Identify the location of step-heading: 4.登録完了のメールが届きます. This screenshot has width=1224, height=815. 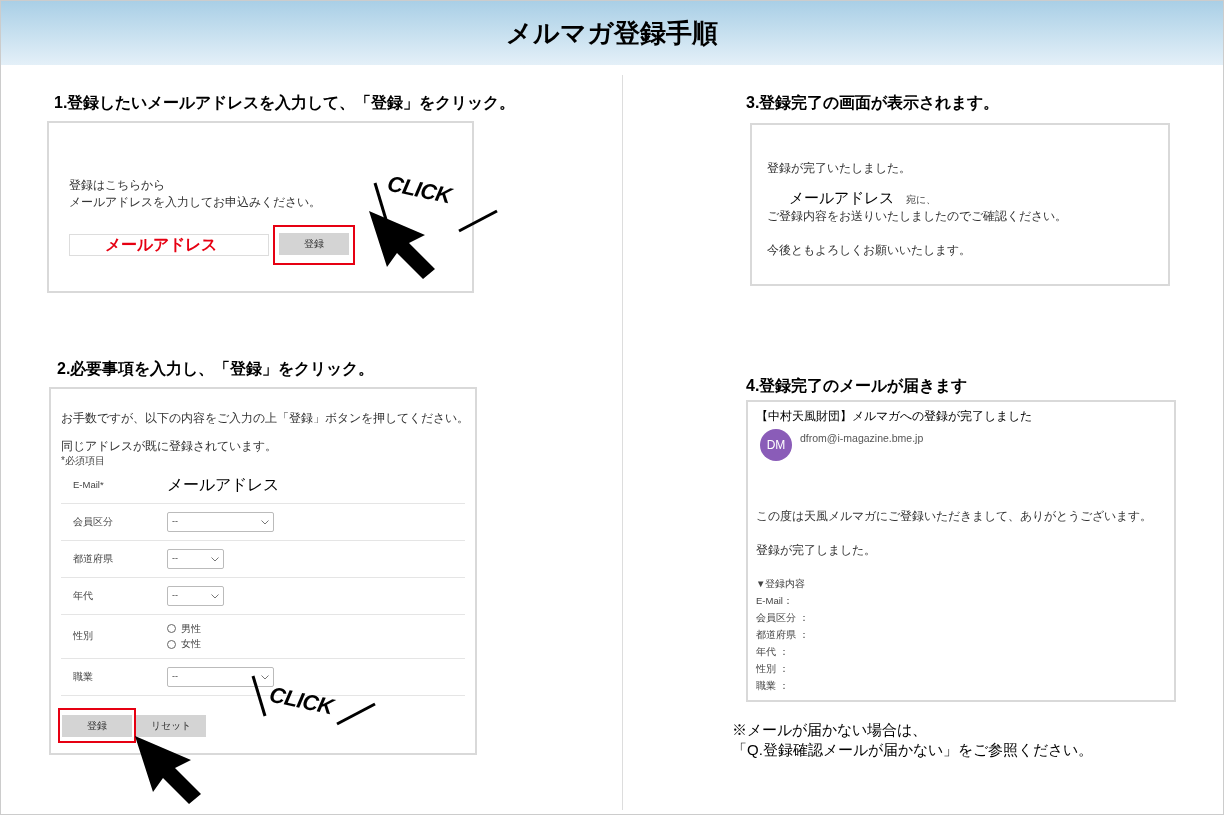
(857, 386).